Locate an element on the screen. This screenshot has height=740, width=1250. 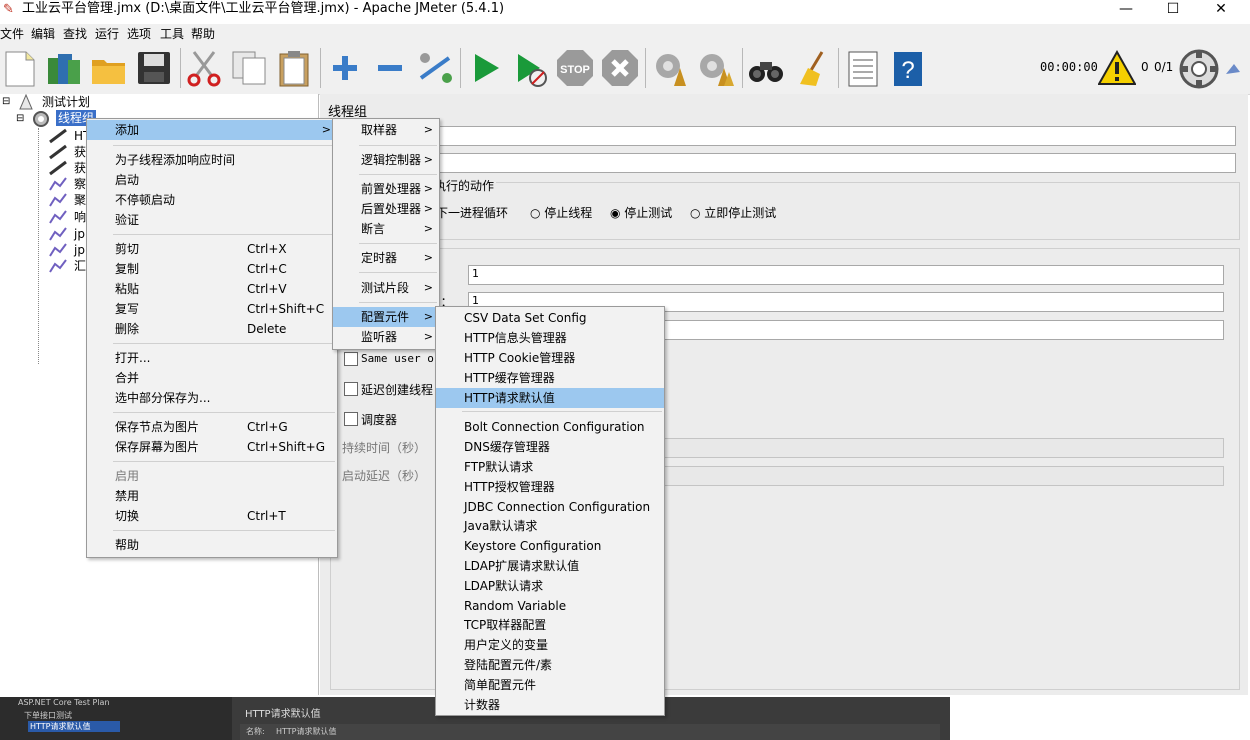
name-field is located at coordinates (833, 136).